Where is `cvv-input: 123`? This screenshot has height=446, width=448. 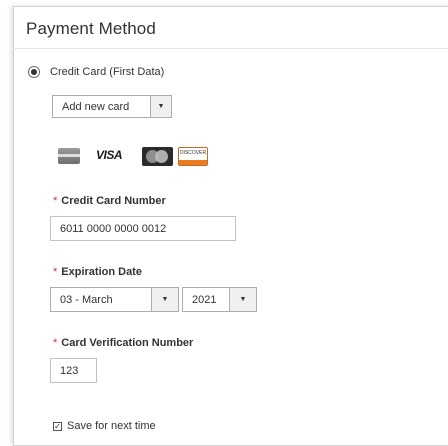 cvv-input: 123 is located at coordinates (73, 370).